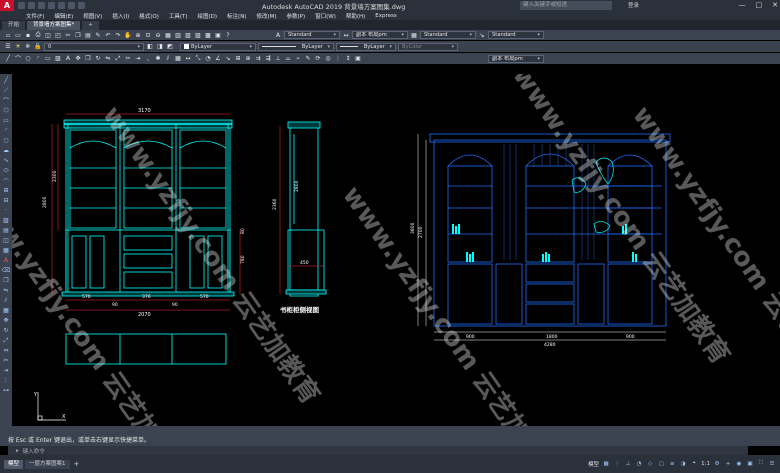 This screenshot has height=473, width=780. I want to click on circle-icon: ○, so click(6, 140).